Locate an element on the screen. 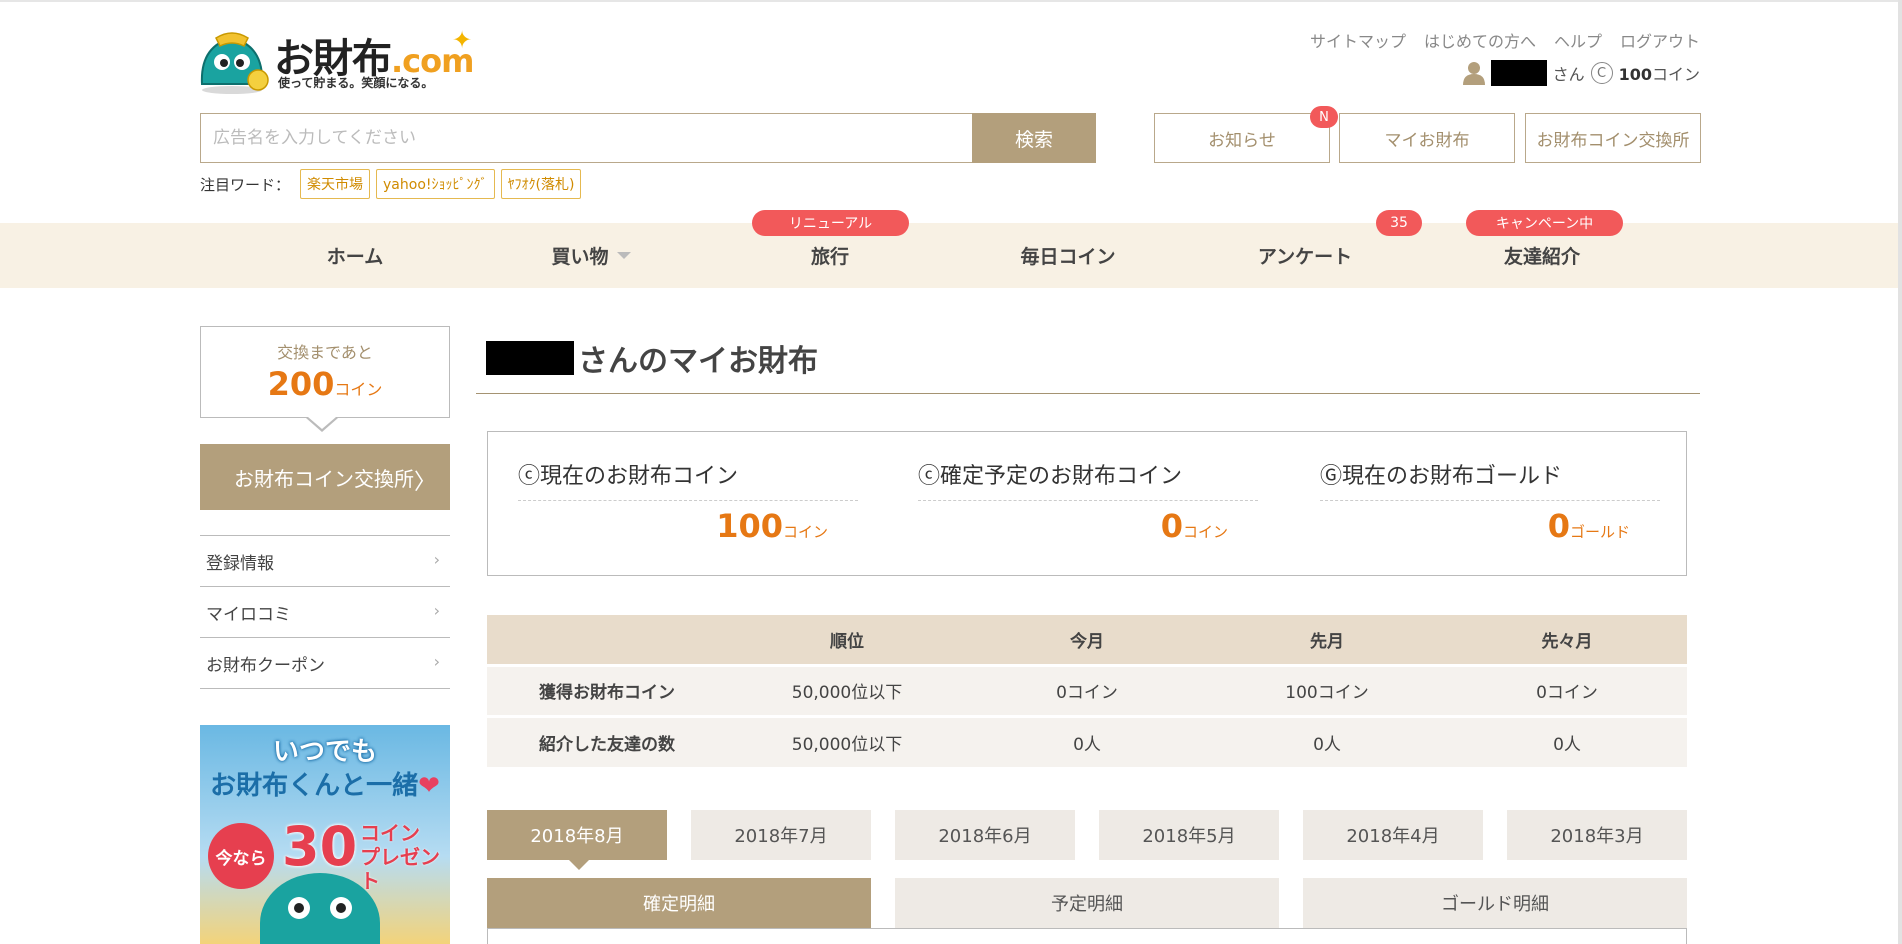 The height and width of the screenshot is (944, 1902). tab-confirmed-details: 確定明細 is located at coordinates (679, 903).